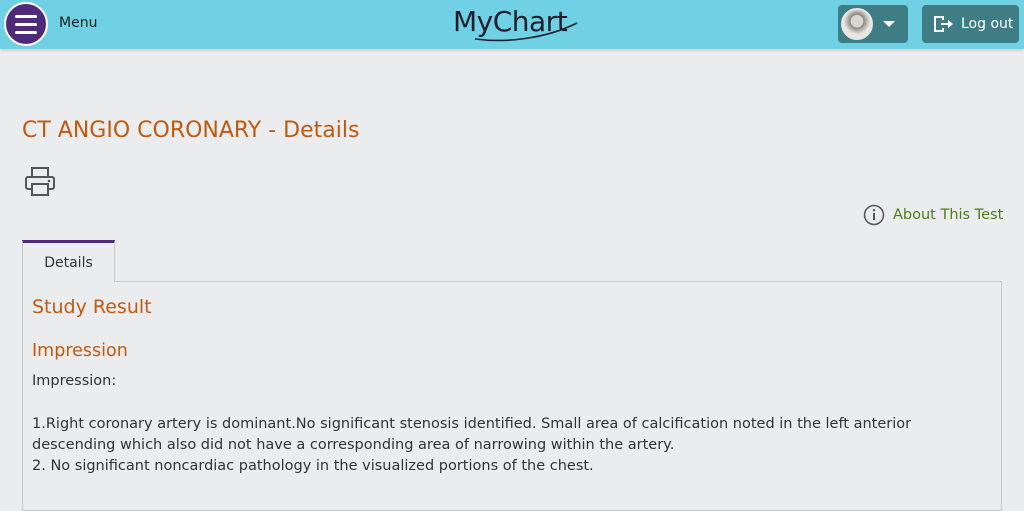 The image size is (1024, 511). I want to click on avatar, so click(857, 24).